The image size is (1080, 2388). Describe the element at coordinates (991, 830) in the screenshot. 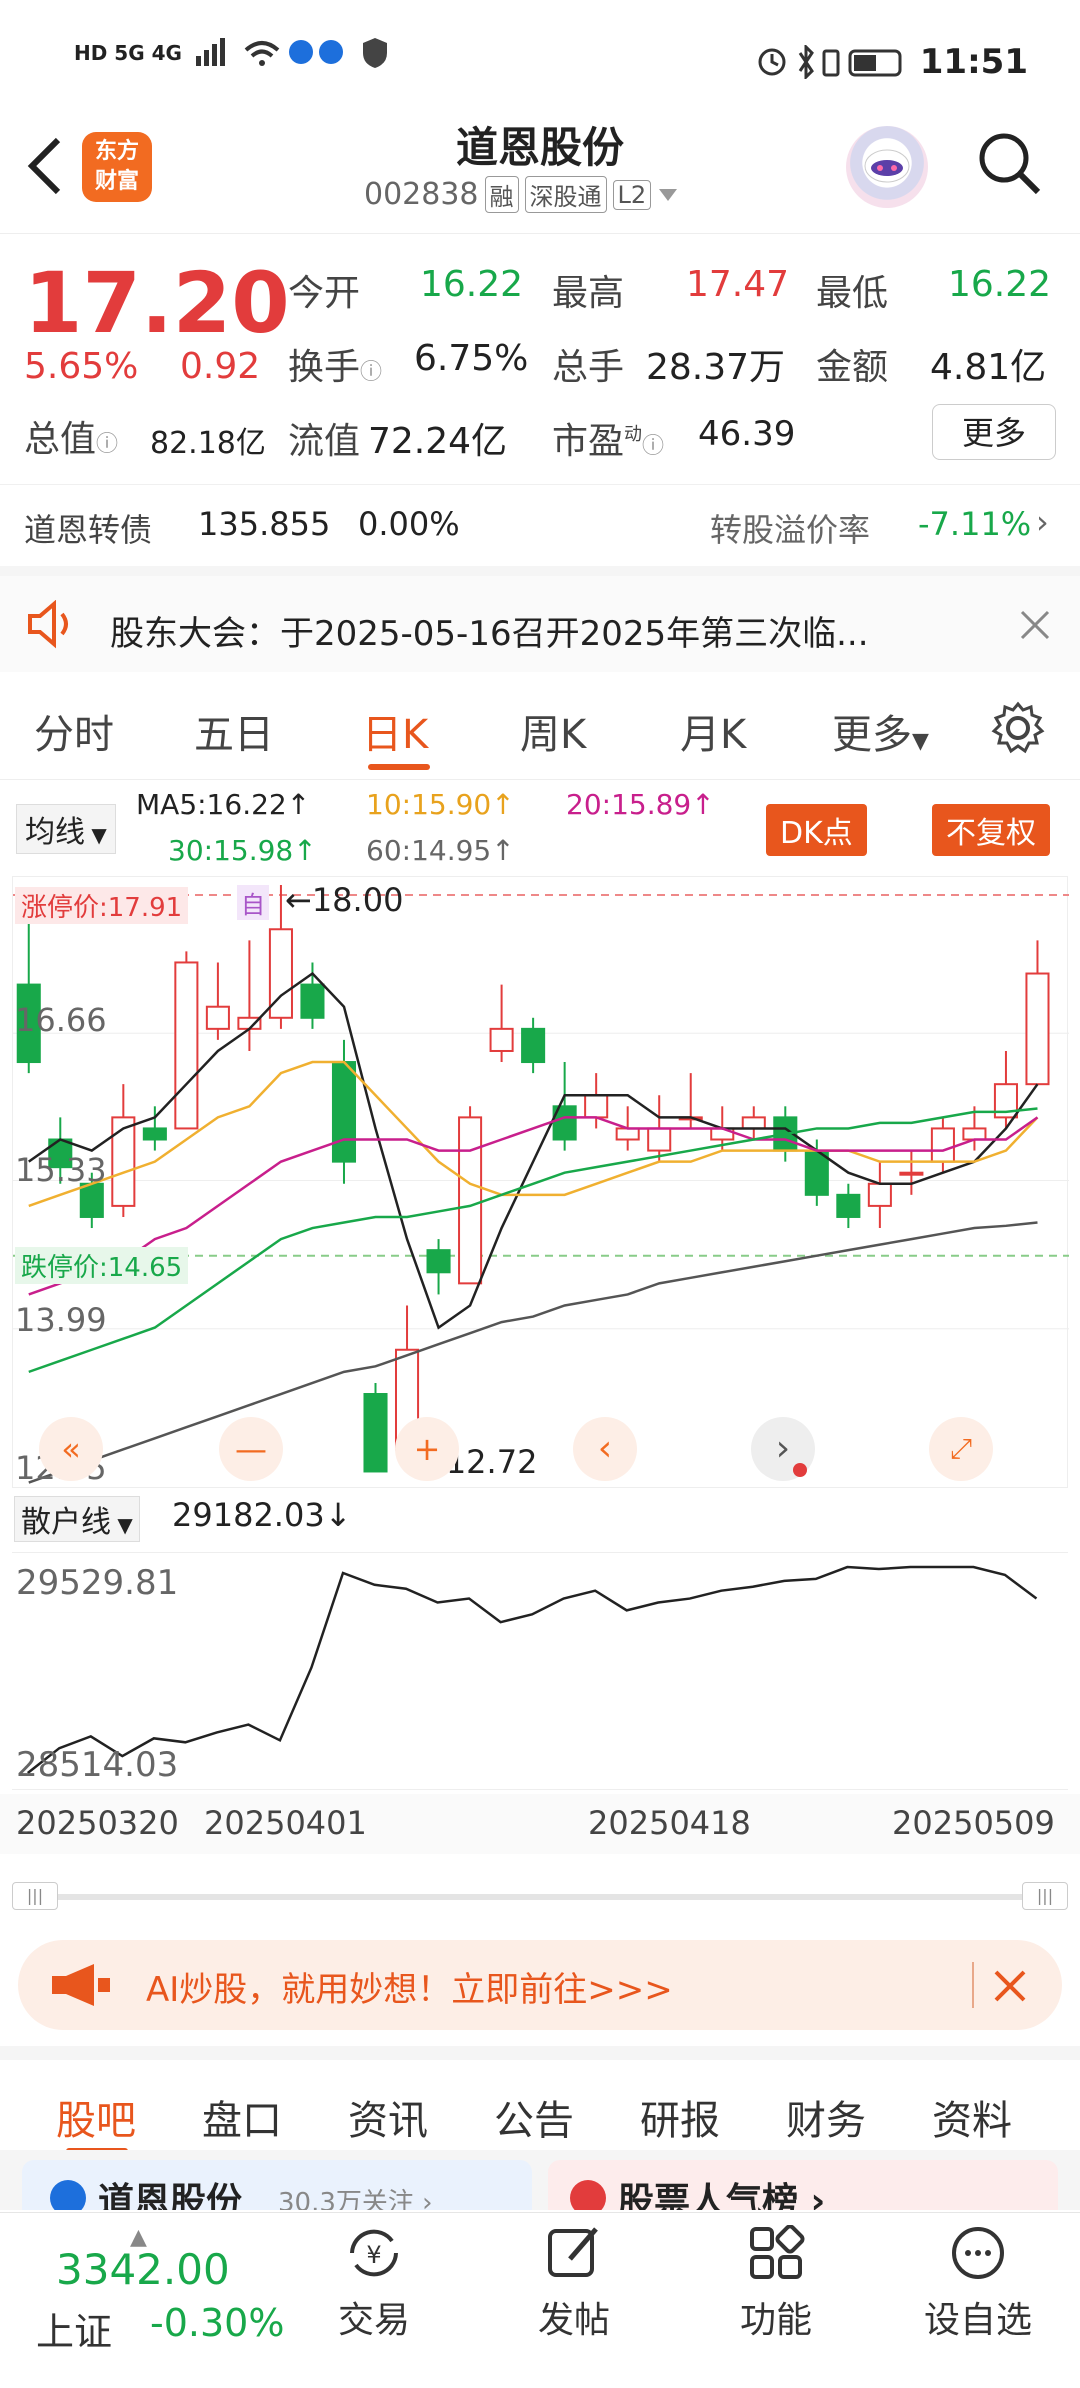

I see `adjust-button: 不复权` at that location.